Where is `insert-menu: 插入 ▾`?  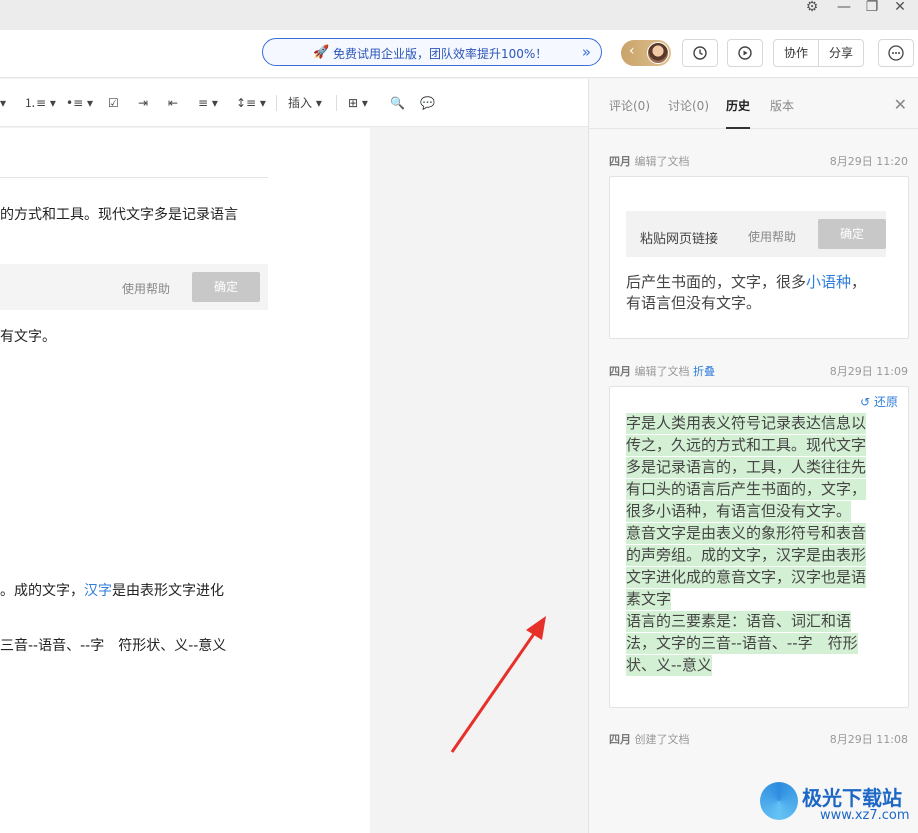 insert-menu: 插入 ▾ is located at coordinates (305, 103).